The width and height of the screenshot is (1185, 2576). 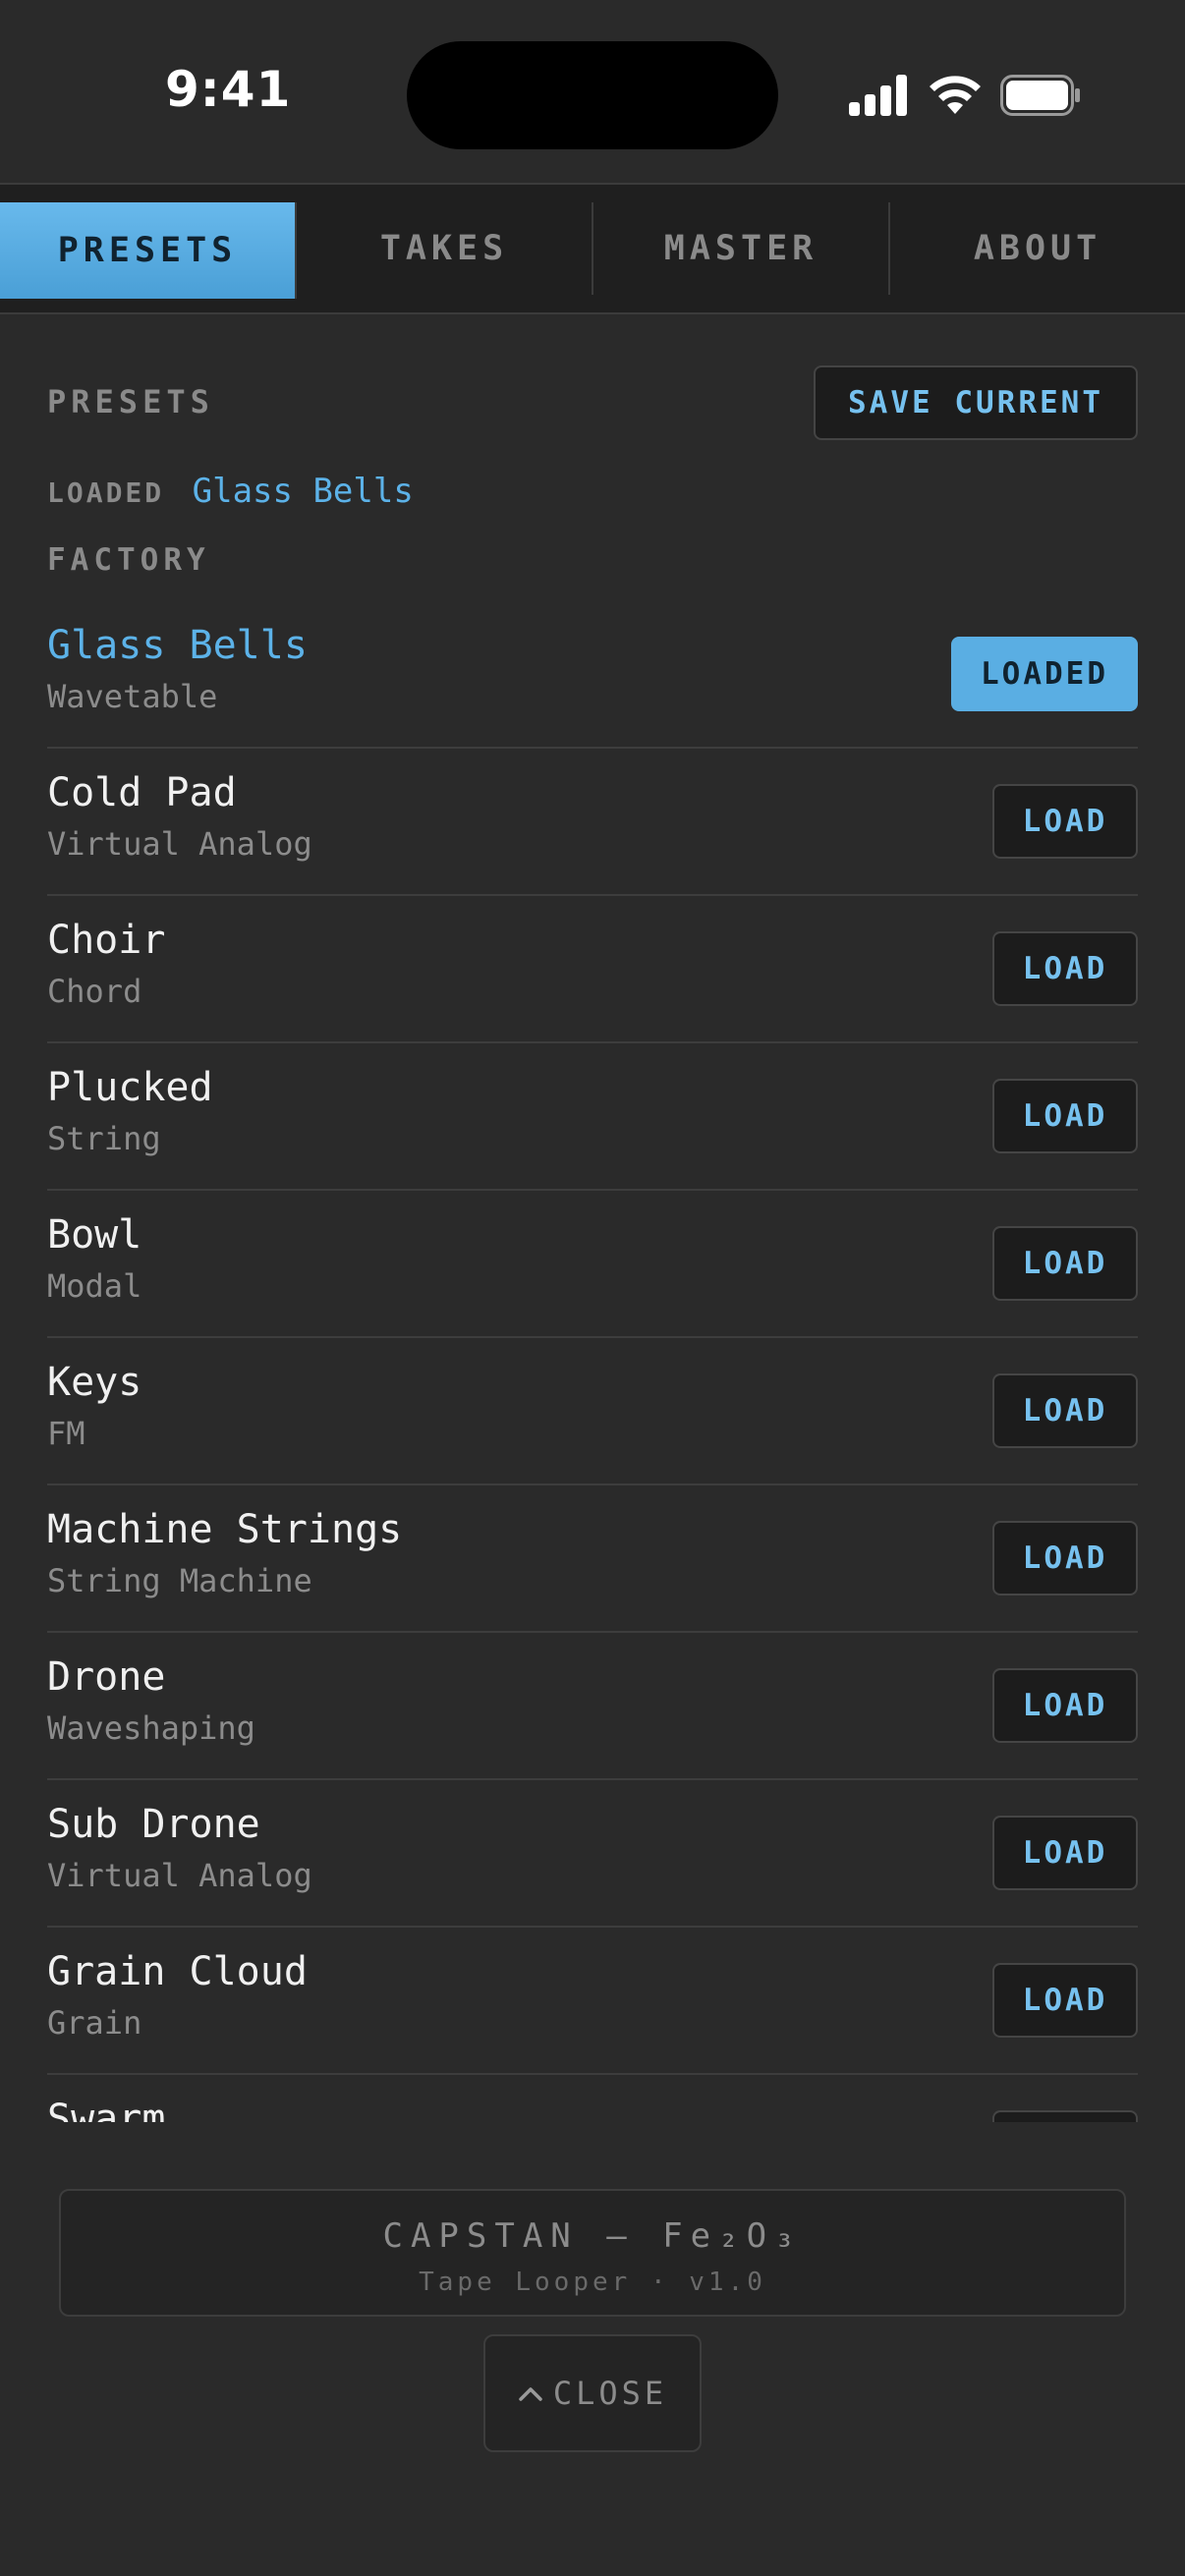 What do you see at coordinates (95, 2023) in the screenshot?
I see `preset-engine: Grain` at bounding box center [95, 2023].